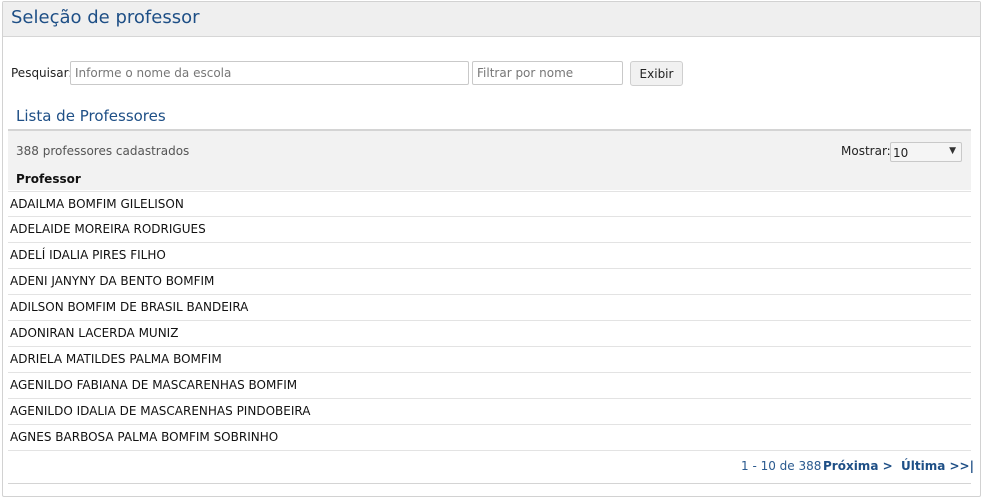 This screenshot has height=502, width=985. What do you see at coordinates (489, 438) in the screenshot?
I see `list-item: AGNES BARBOSA PALMA BOMFIM SOBRINHO` at bounding box center [489, 438].